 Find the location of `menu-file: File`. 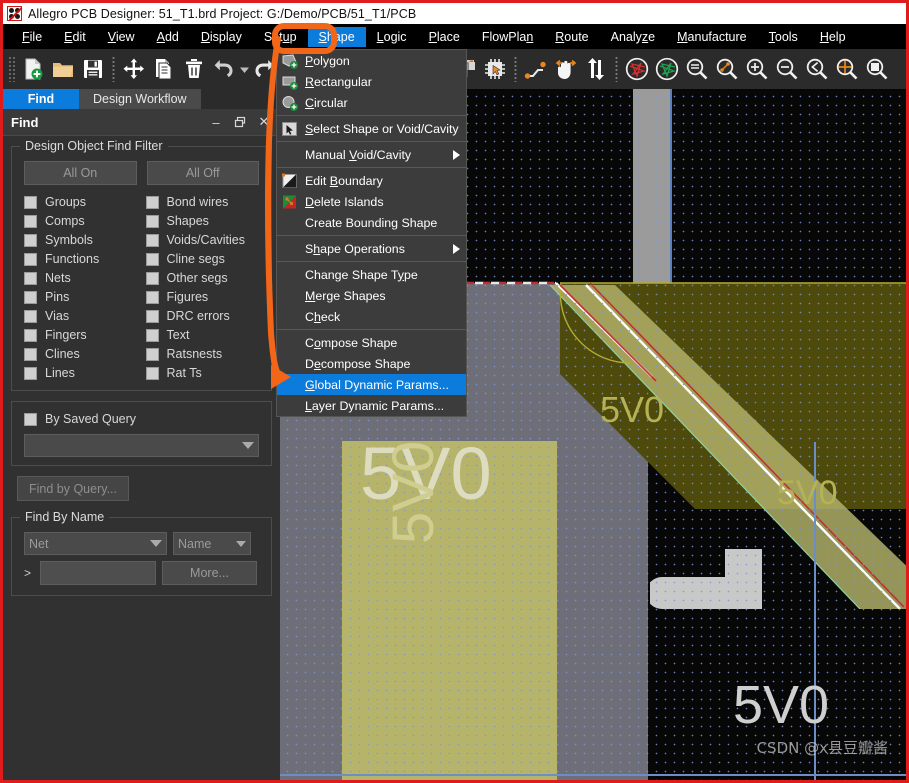

menu-file: File is located at coordinates (32, 37).